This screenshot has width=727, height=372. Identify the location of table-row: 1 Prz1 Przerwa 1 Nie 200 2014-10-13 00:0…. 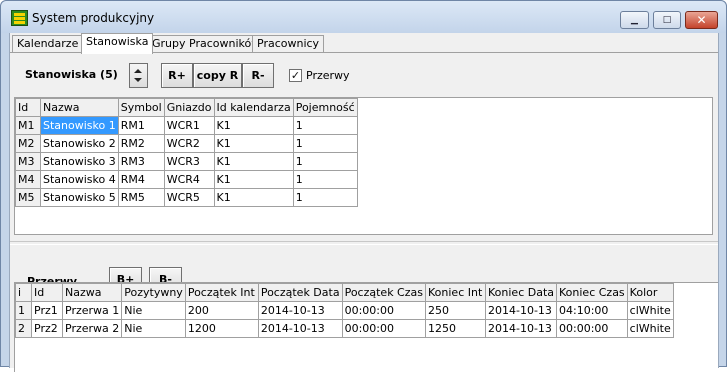
(344, 310).